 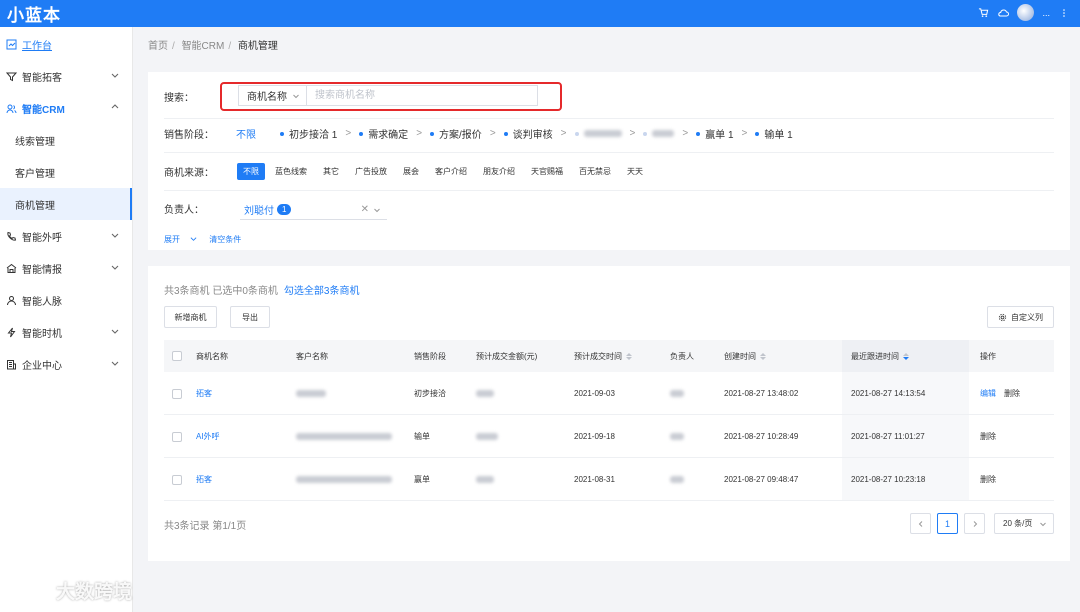 What do you see at coordinates (94, 592) in the screenshot?
I see `watermark-text: 大数跨境` at bounding box center [94, 592].